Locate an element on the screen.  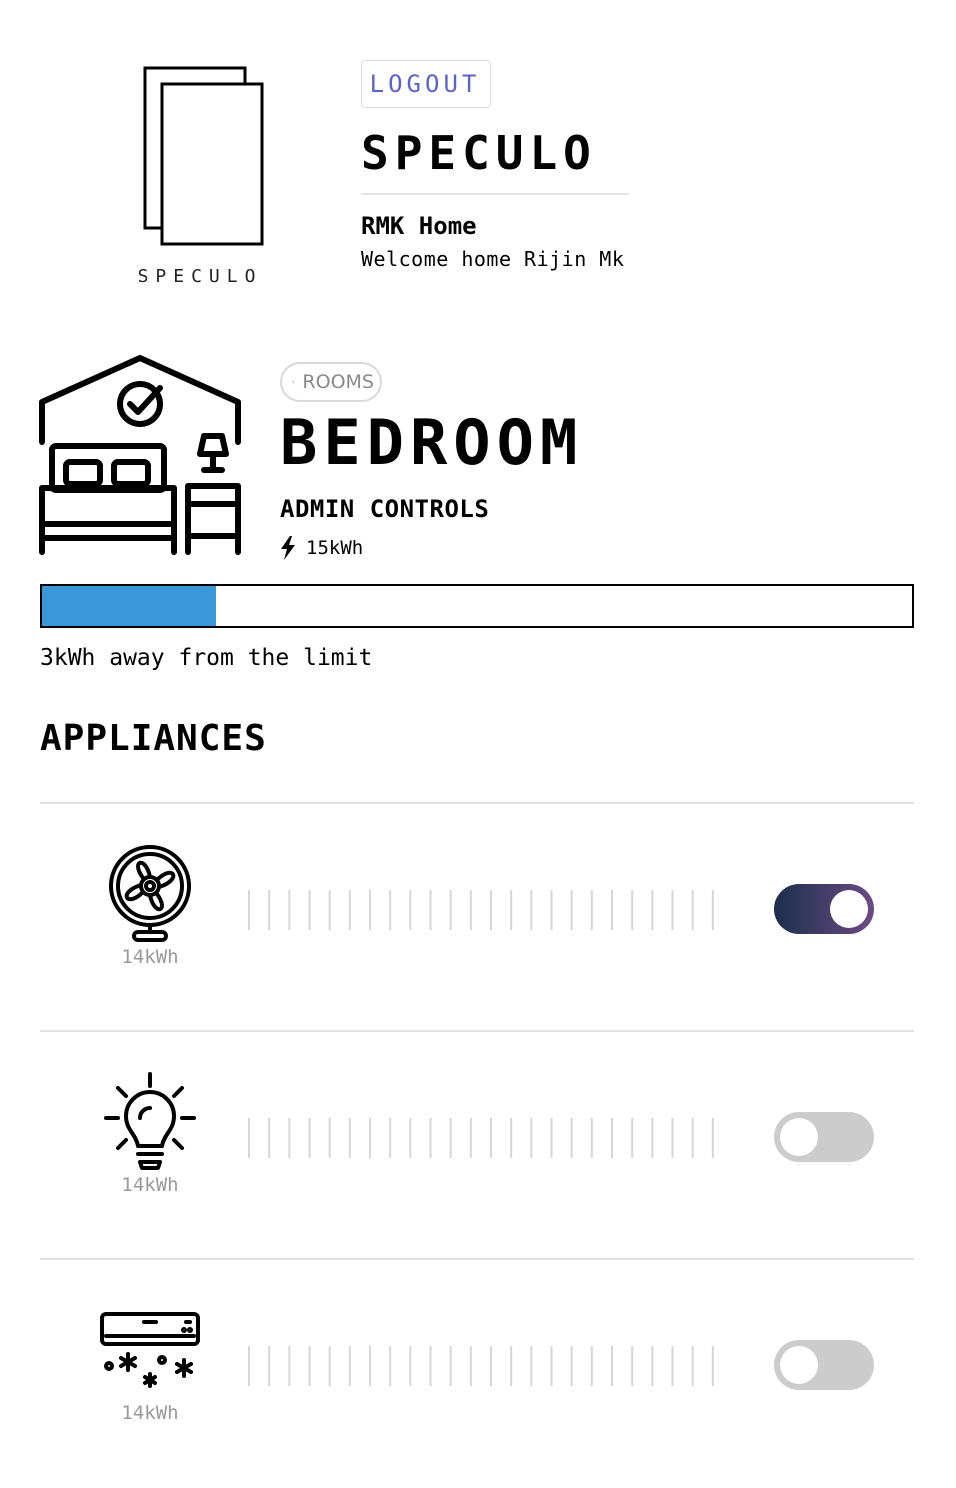
rooms-back-button: ROOMS is located at coordinates (331, 382).